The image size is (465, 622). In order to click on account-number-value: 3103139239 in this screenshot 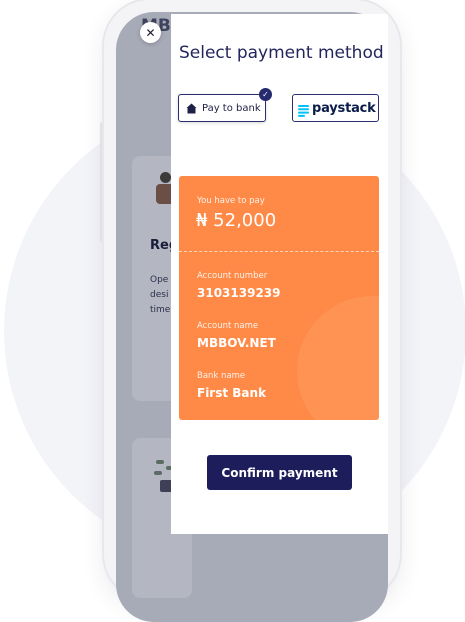, I will do `click(239, 293)`.